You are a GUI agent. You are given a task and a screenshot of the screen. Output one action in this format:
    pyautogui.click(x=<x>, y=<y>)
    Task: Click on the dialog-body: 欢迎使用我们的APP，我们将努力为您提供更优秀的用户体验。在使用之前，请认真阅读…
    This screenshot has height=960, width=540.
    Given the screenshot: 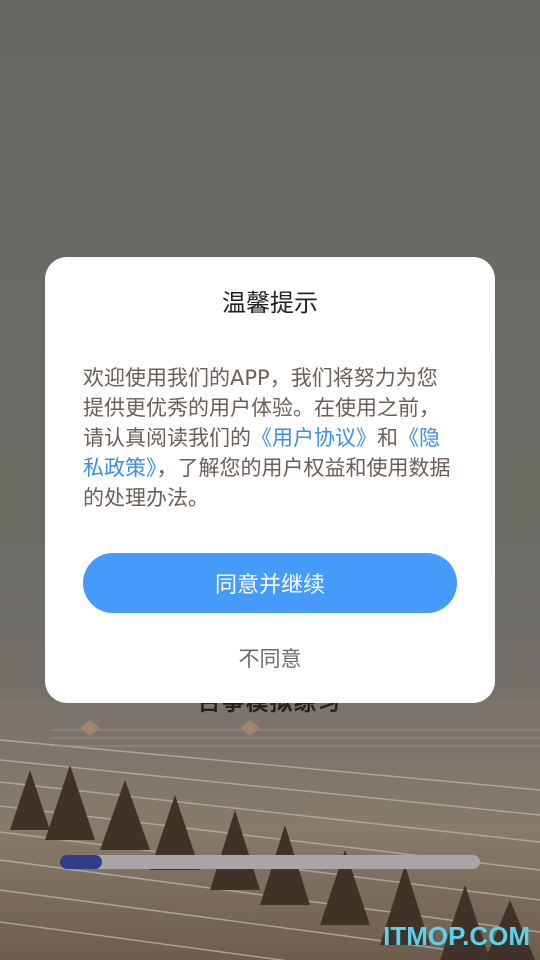 What is the action you would take?
    pyautogui.click(x=268, y=438)
    